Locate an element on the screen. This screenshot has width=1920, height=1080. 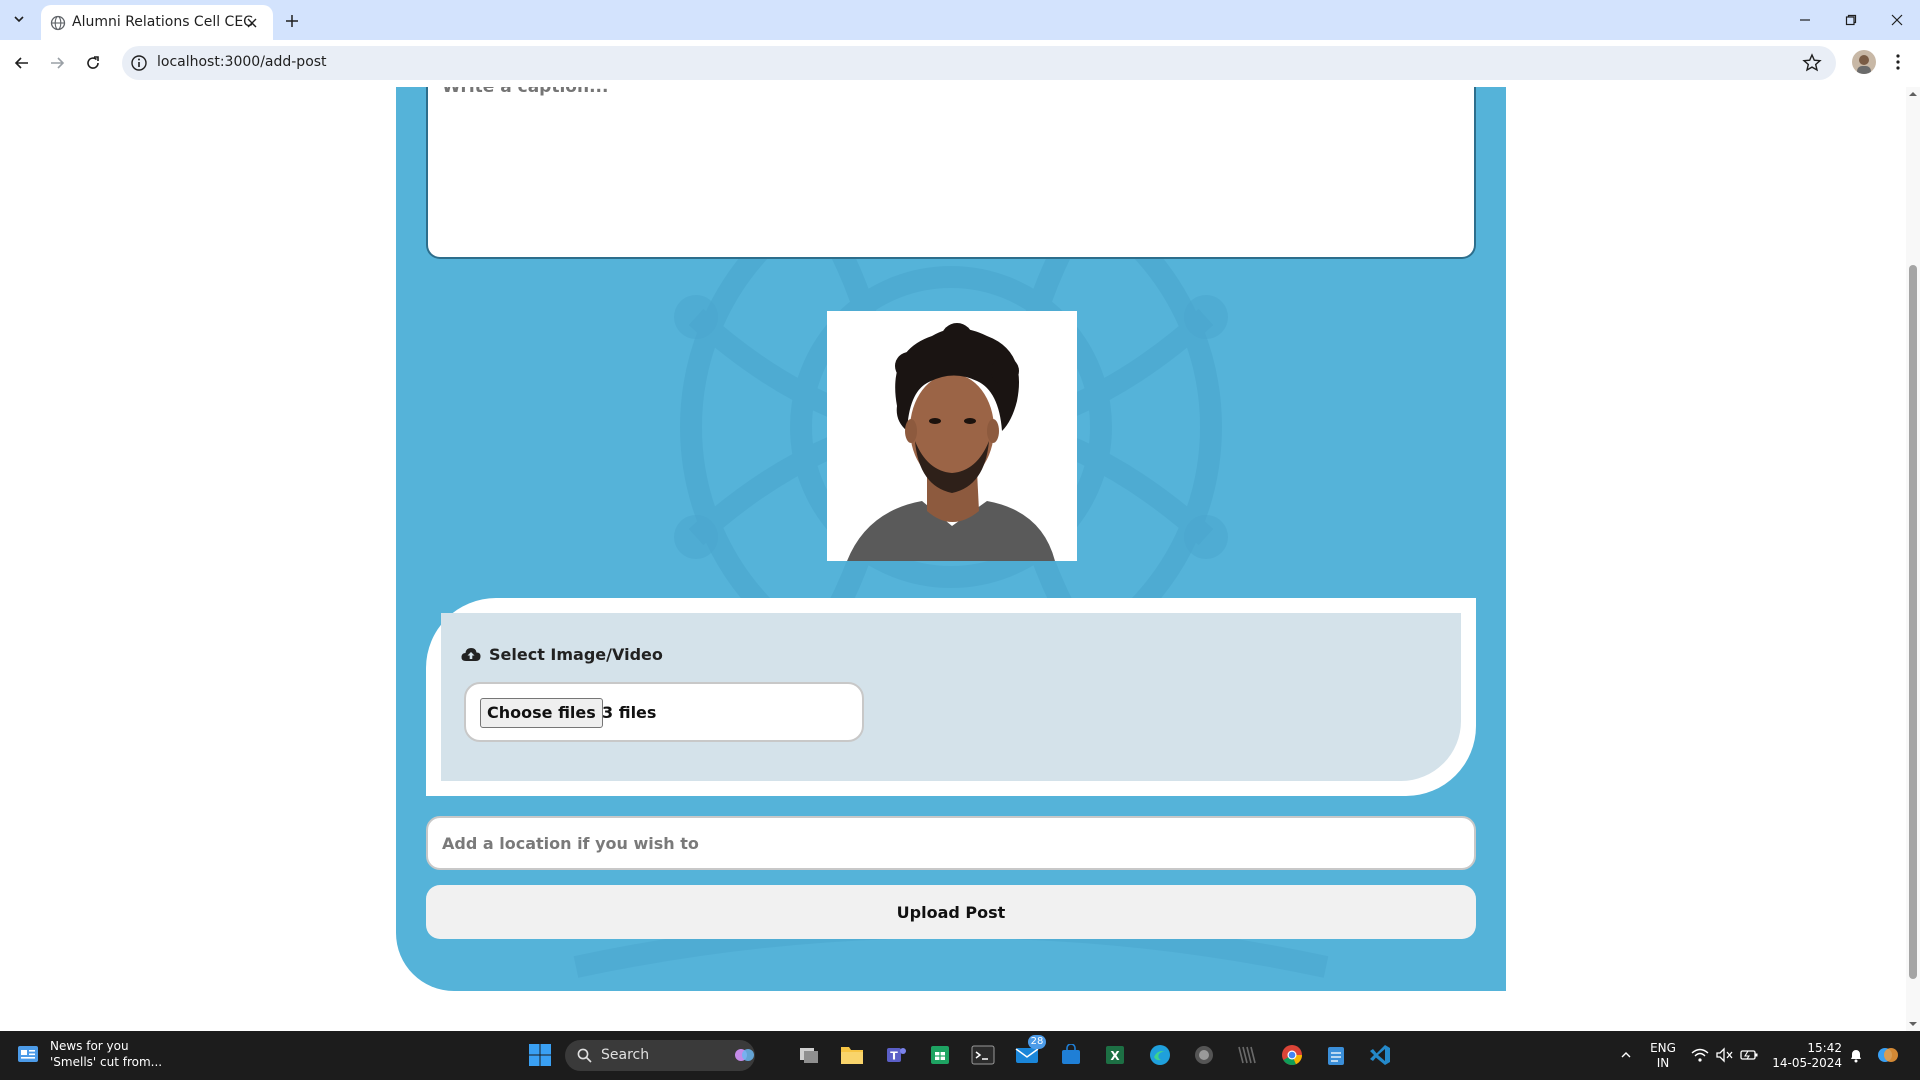
upload-panel: Select Image/Video Choose files 3 files is located at coordinates (951, 697).